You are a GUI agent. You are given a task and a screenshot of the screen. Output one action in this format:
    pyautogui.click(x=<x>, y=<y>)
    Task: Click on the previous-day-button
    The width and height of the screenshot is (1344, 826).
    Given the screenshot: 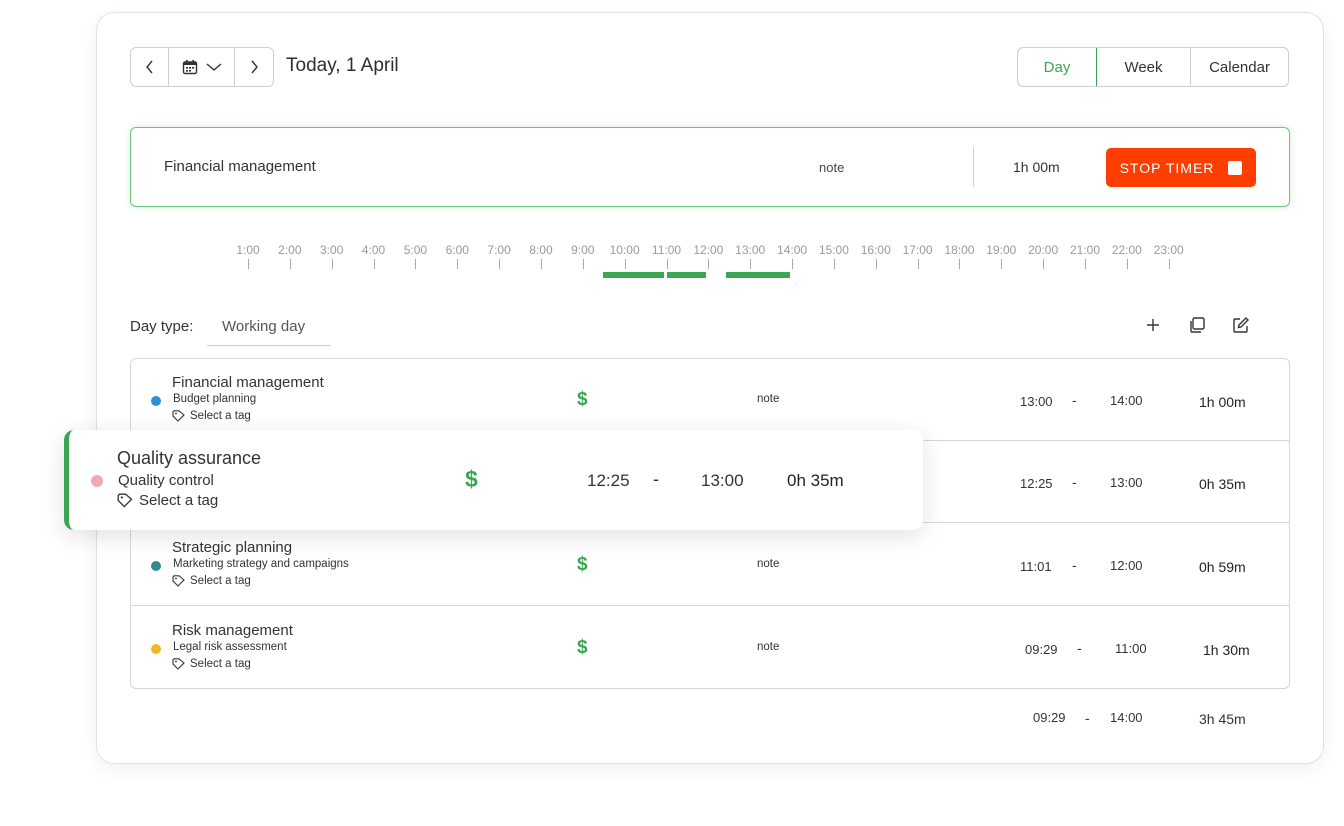 What is the action you would take?
    pyautogui.click(x=150, y=67)
    